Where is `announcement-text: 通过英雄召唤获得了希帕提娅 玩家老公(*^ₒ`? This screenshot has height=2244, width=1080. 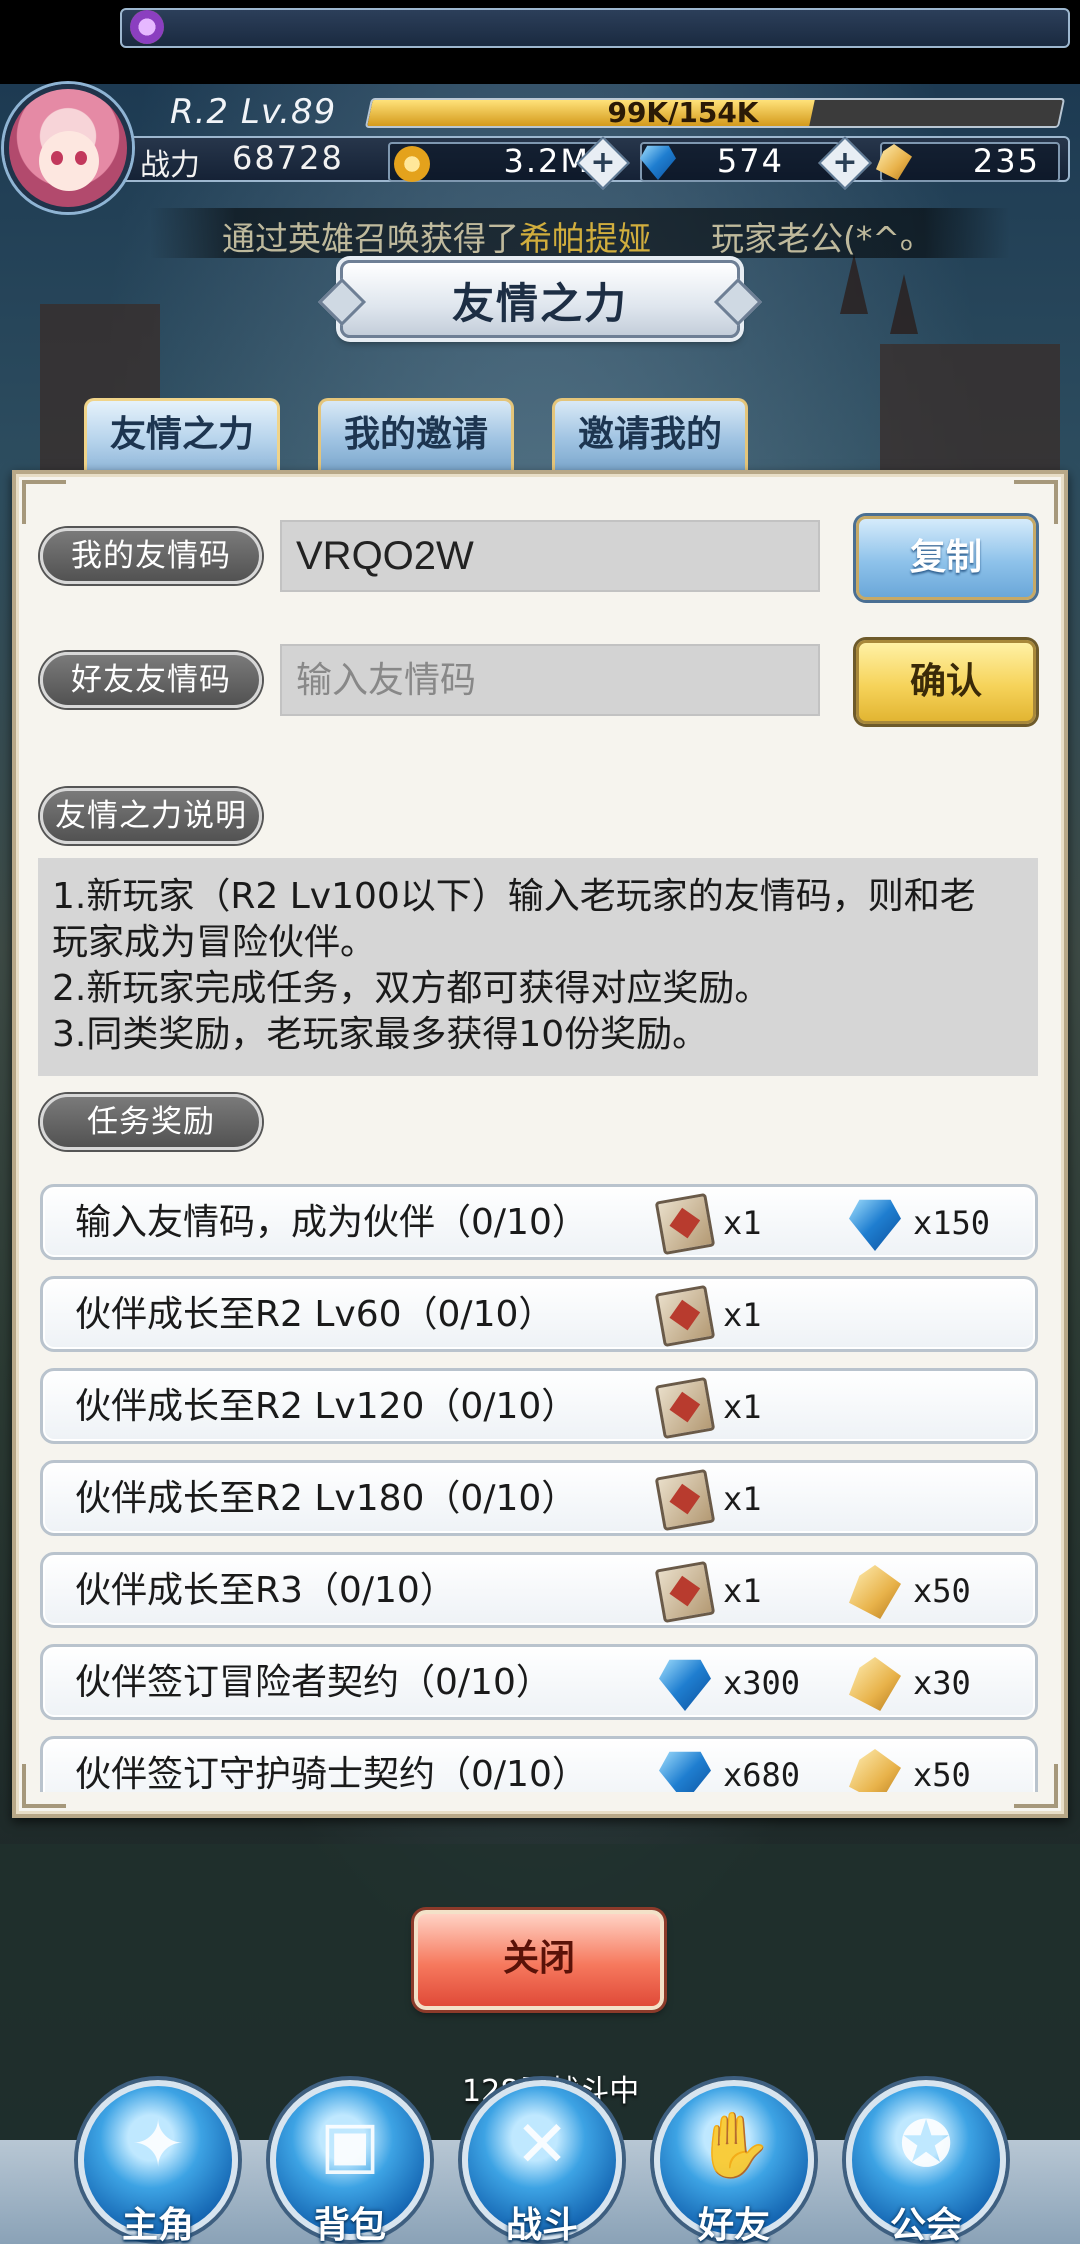
announcement-text: 通过英雄召唤获得了希帕提娅 玩家老公(*^ₒ is located at coordinates (568, 238).